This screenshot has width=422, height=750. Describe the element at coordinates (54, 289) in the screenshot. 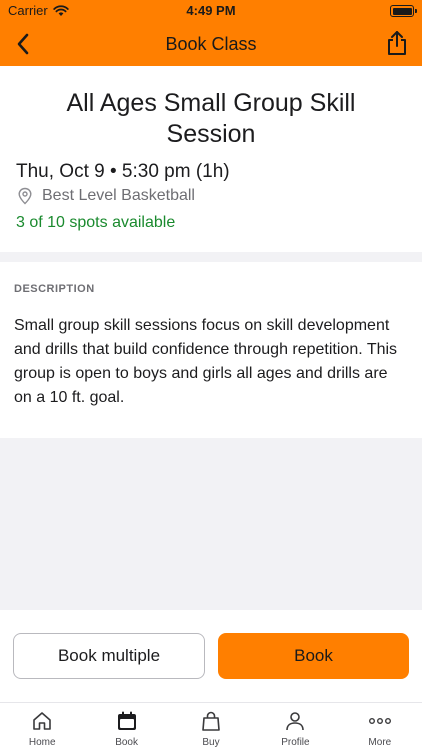

I see `description-heading: DESCRIPTION` at that location.